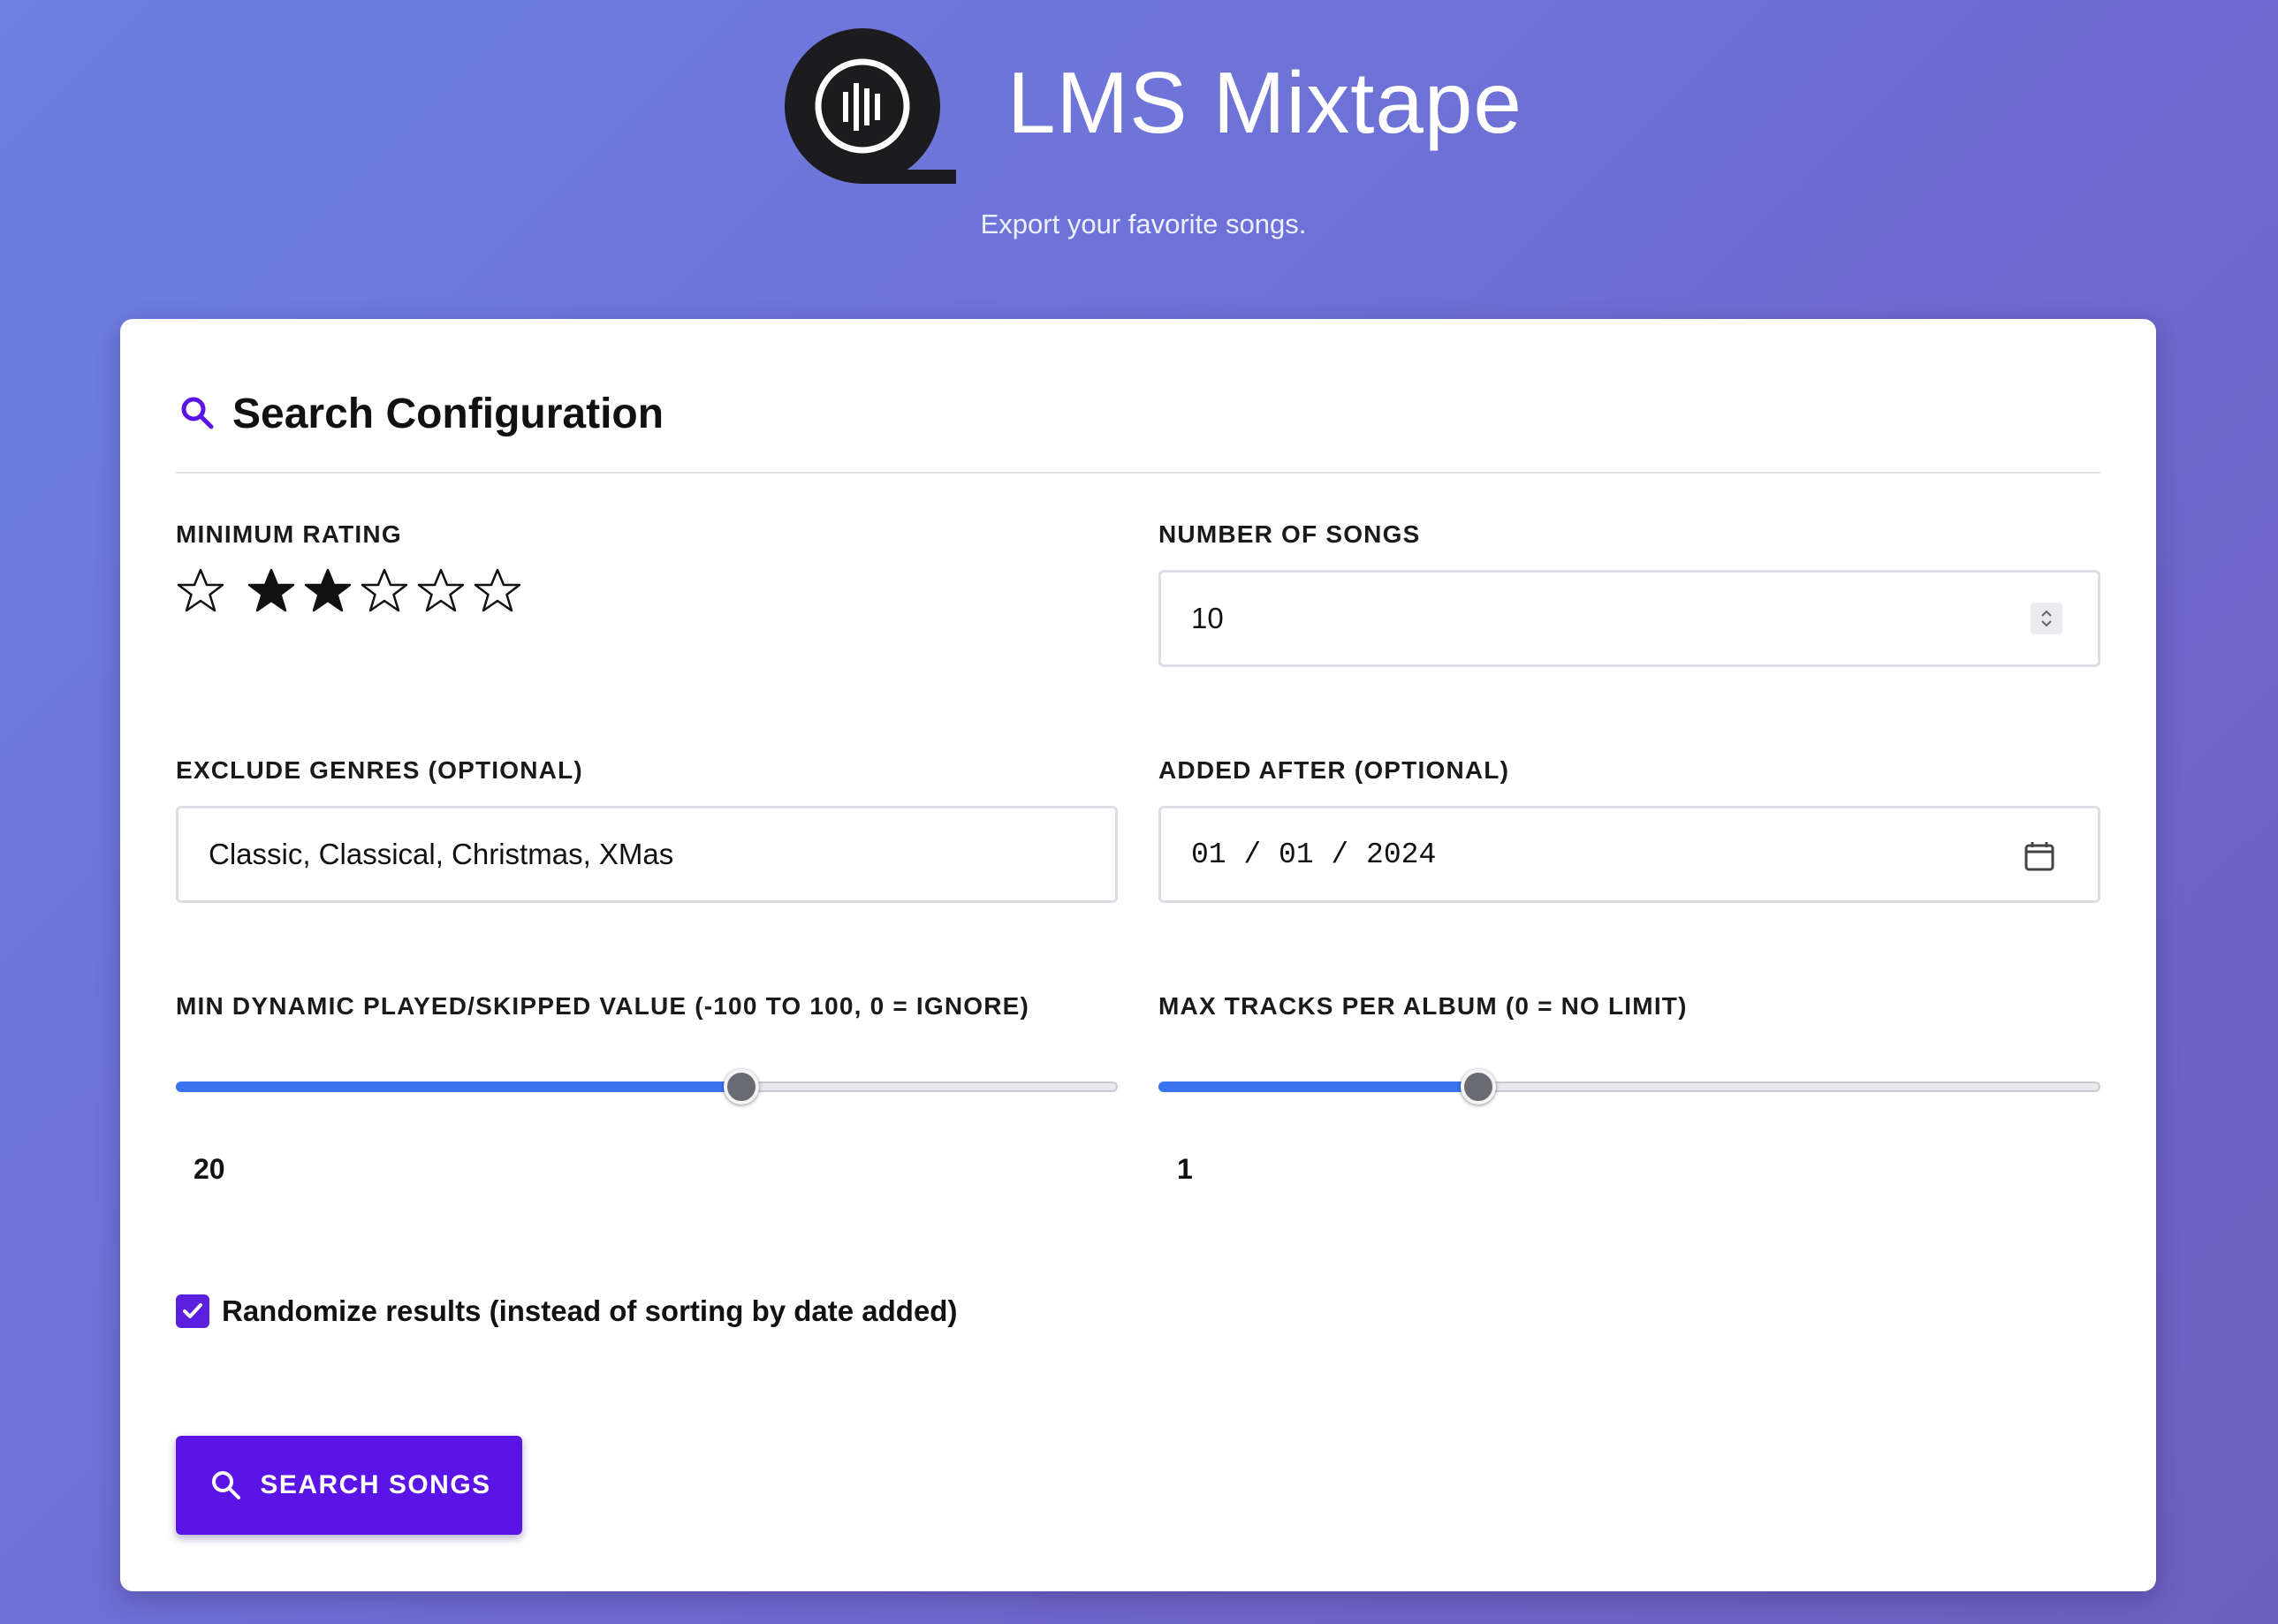  I want to click on spinner-arrows-icon, so click(2046, 618).